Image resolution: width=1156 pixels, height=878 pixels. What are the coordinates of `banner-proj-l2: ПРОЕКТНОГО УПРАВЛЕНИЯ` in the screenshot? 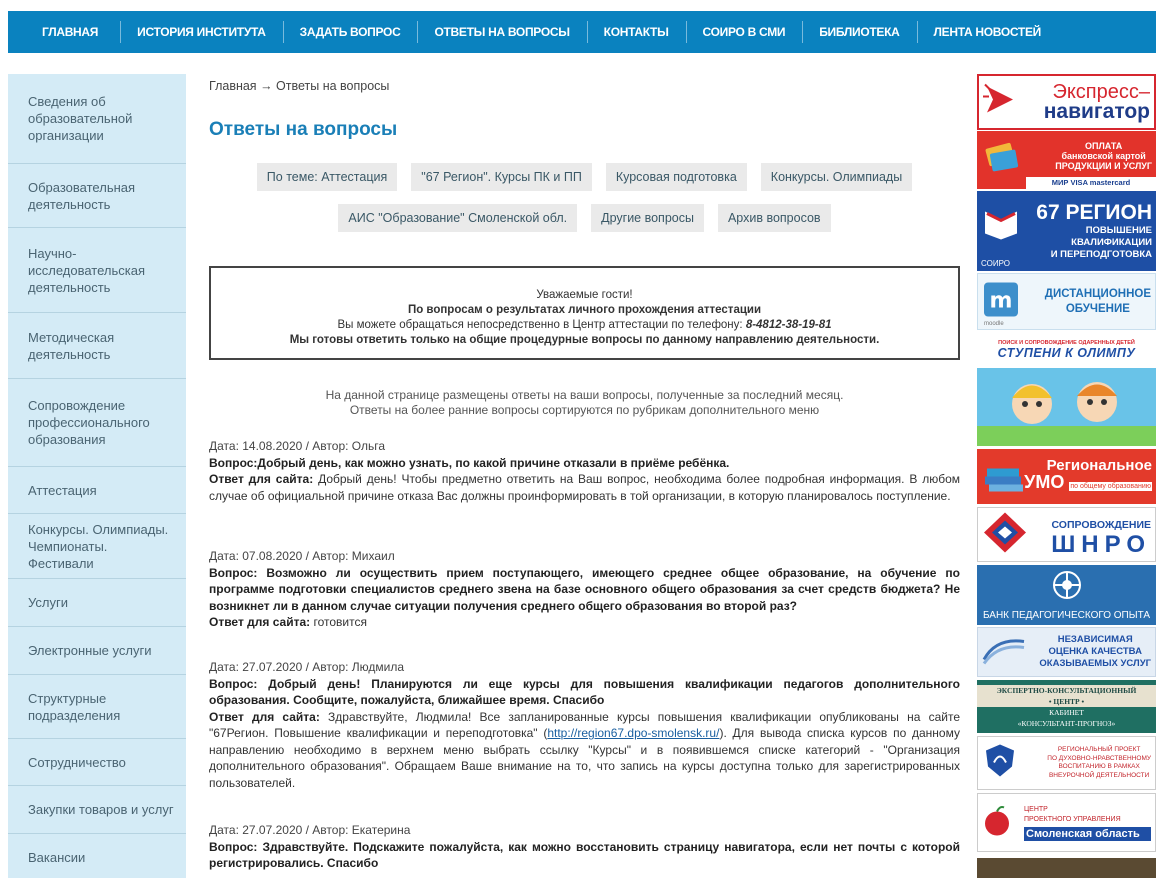 It's located at (1072, 819).